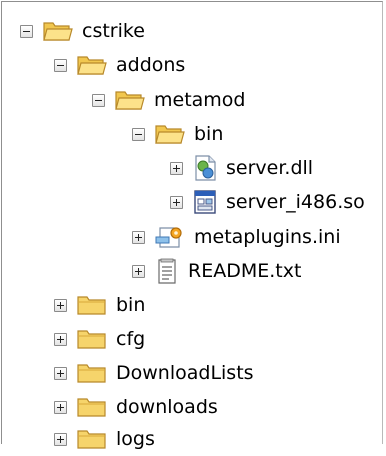  Describe the element at coordinates (113, 31) in the screenshot. I see `node-label: cstrike` at that location.